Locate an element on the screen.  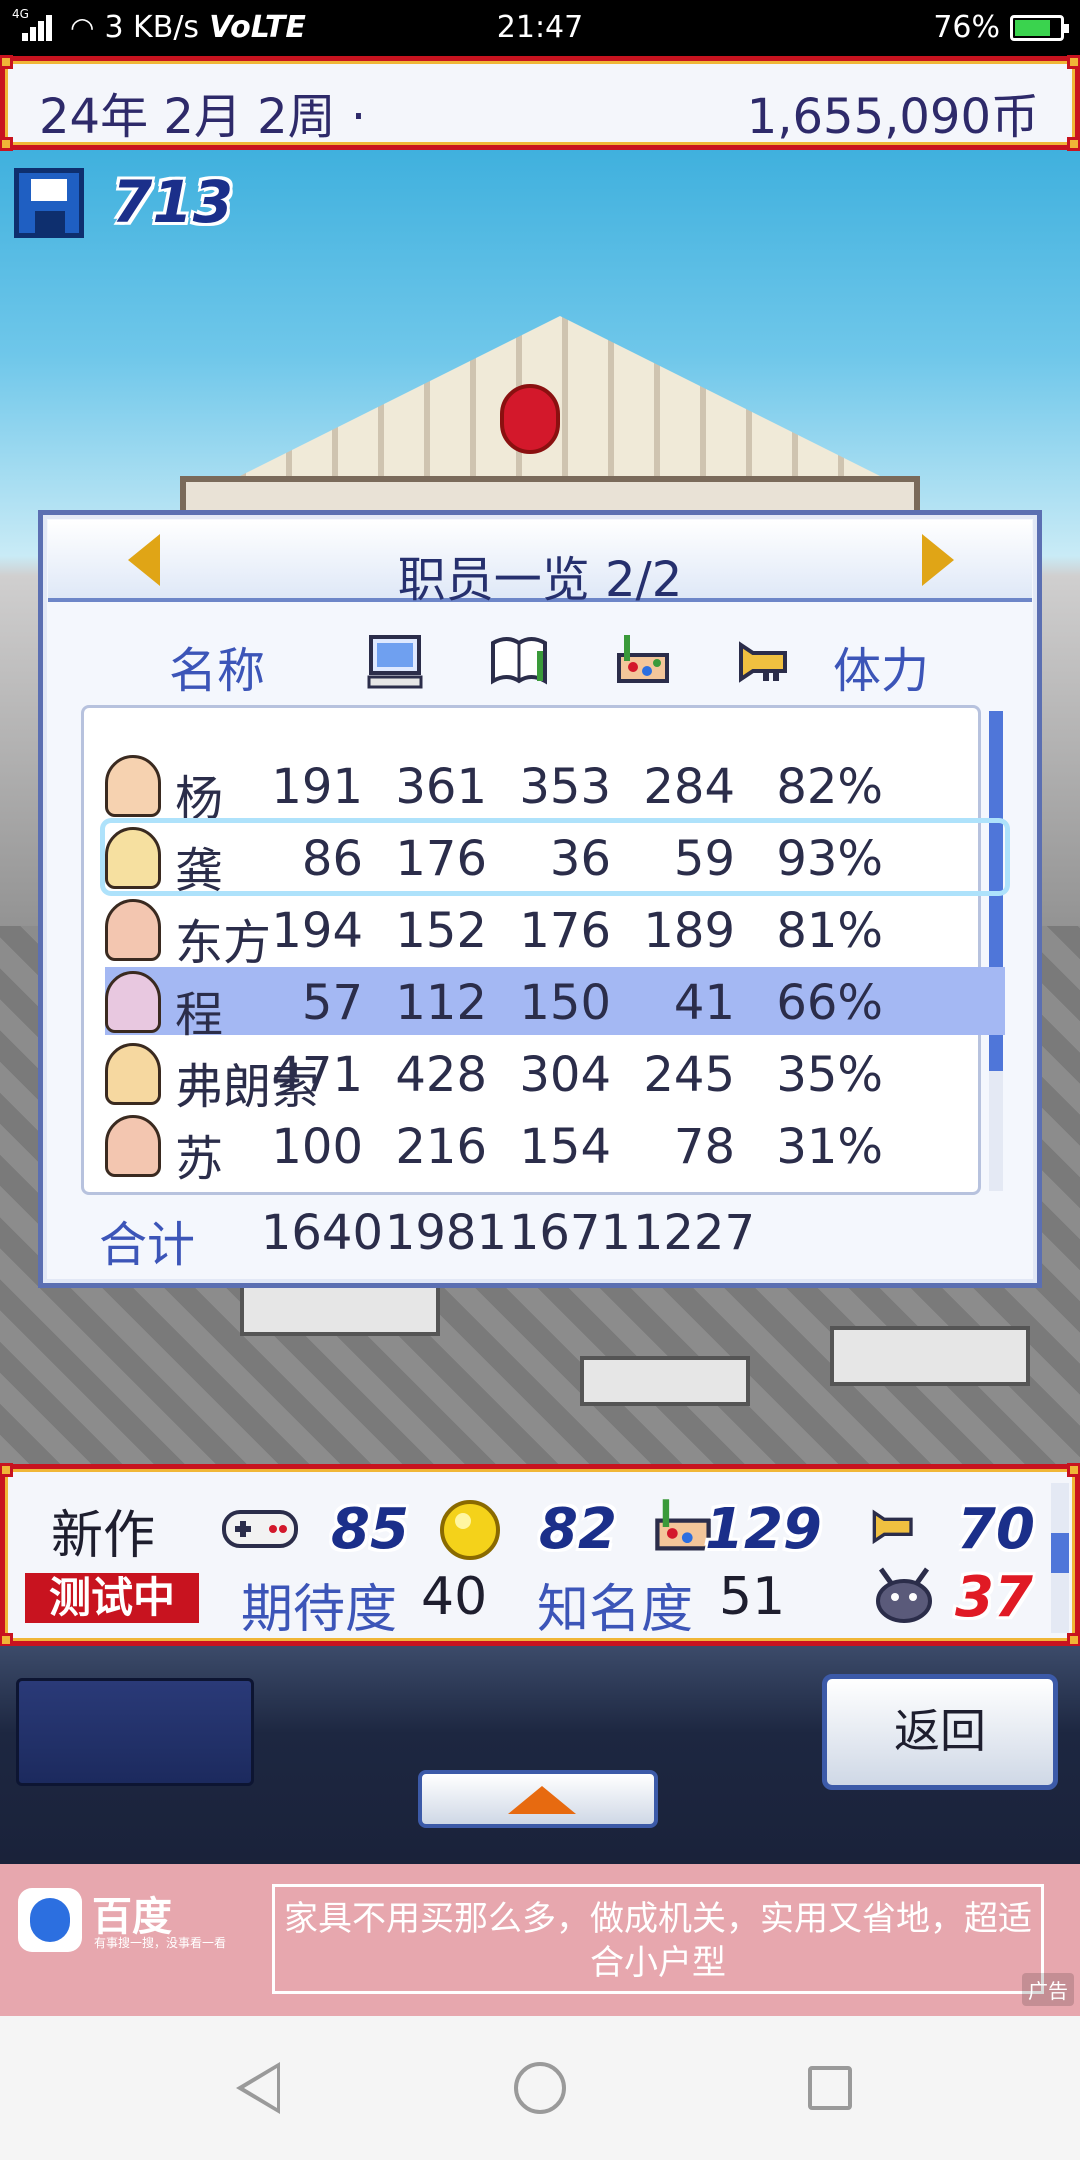
game-status-bar: 新作 测试中 85 82 129 70 期待度 40 知名度 51 37 is located at coordinates (540, 1555).